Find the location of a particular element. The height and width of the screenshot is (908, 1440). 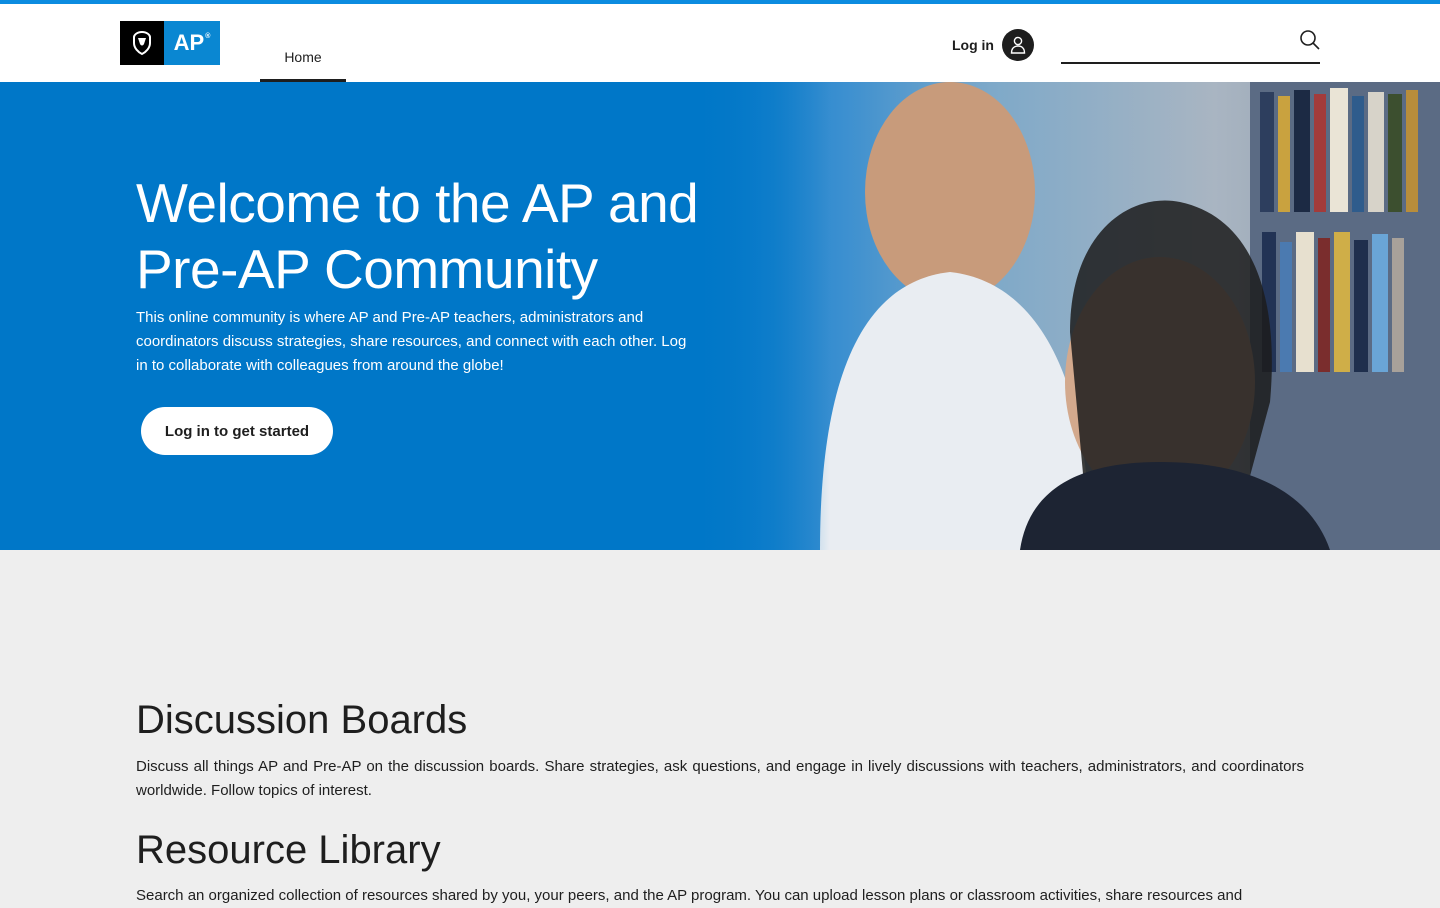

search-box is located at coordinates (1190, 43).